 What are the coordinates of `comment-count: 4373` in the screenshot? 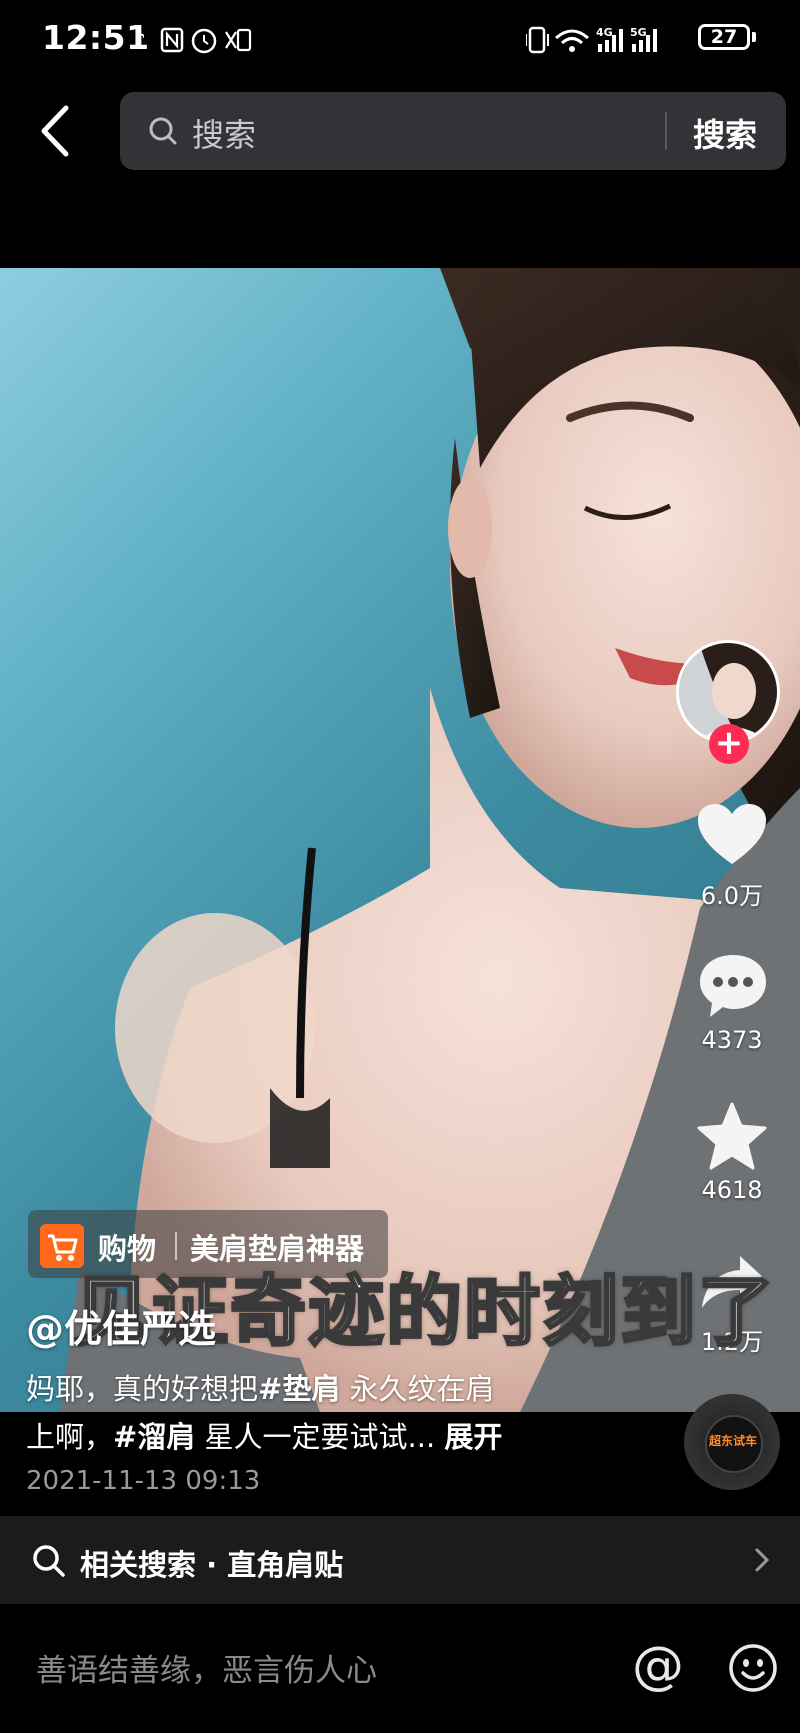 It's located at (732, 1040).